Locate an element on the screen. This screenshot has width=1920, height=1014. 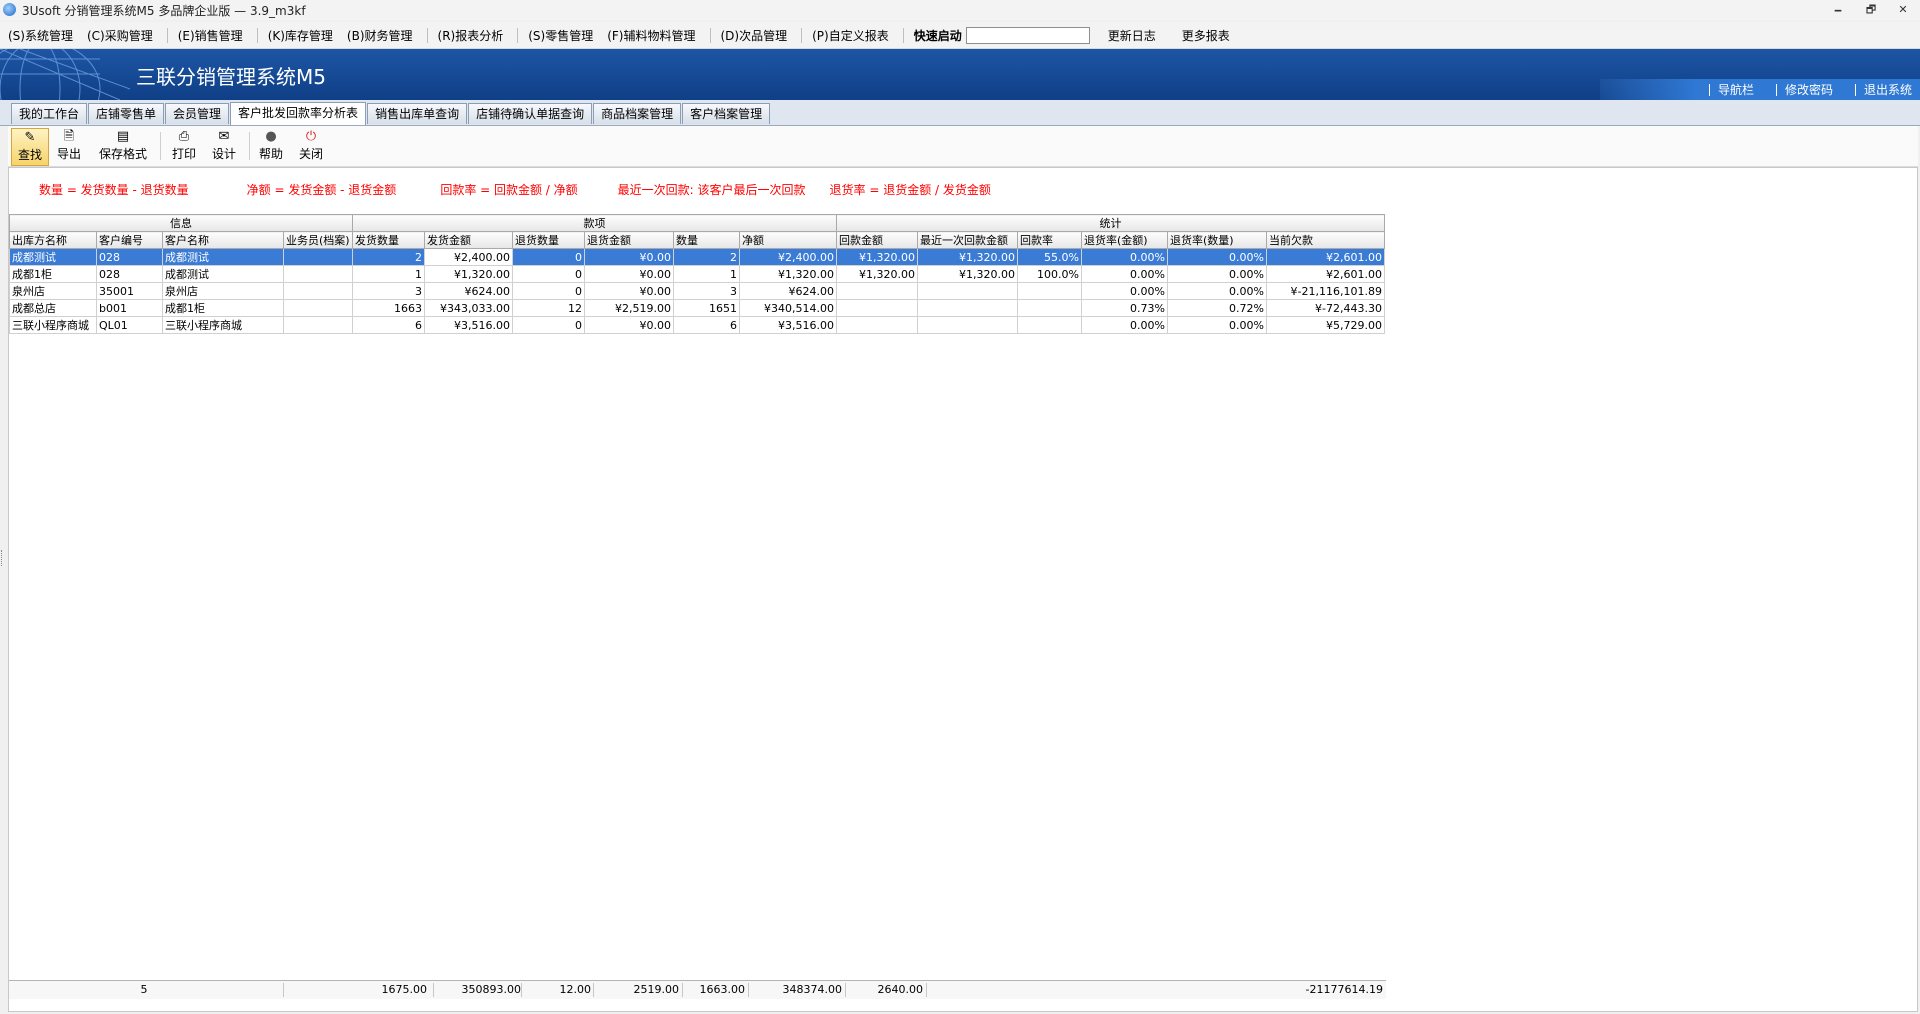
quick-launch-input is located at coordinates (1027, 35).